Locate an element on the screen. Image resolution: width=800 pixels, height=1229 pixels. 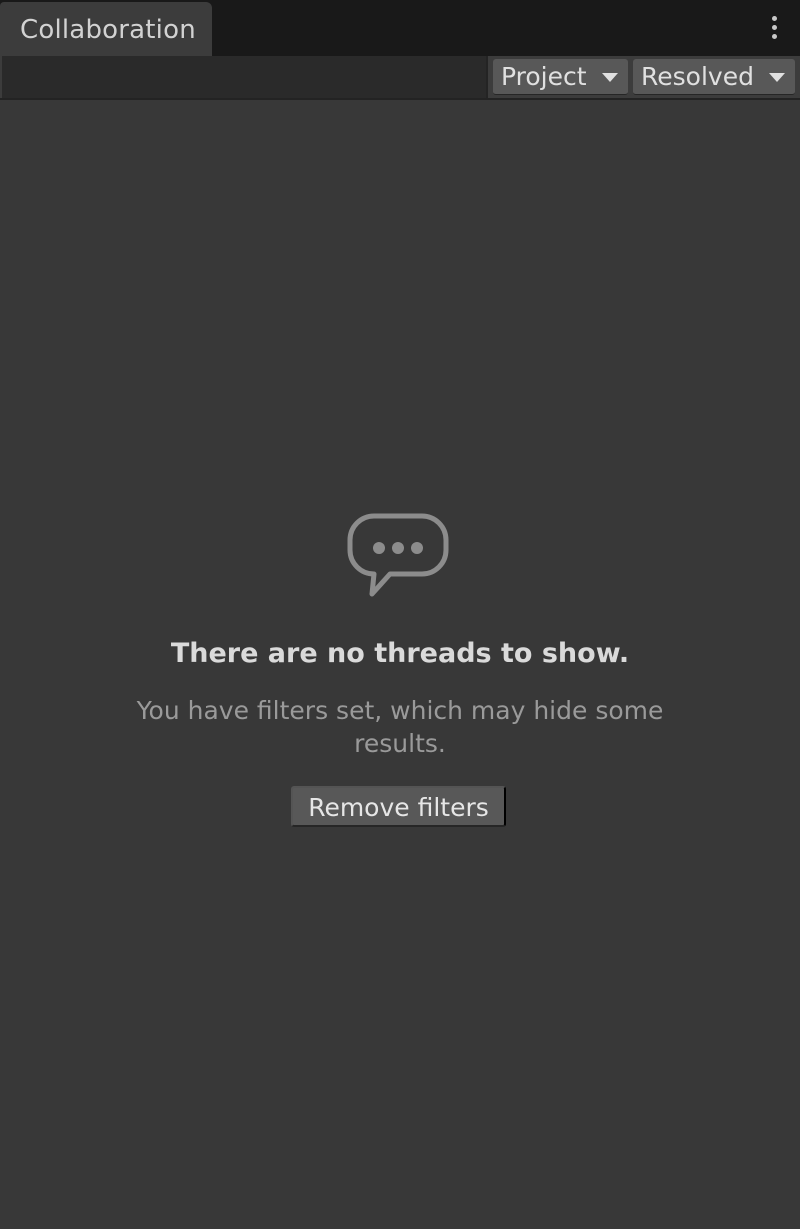
project-filter-label: Project is located at coordinates (544, 76).